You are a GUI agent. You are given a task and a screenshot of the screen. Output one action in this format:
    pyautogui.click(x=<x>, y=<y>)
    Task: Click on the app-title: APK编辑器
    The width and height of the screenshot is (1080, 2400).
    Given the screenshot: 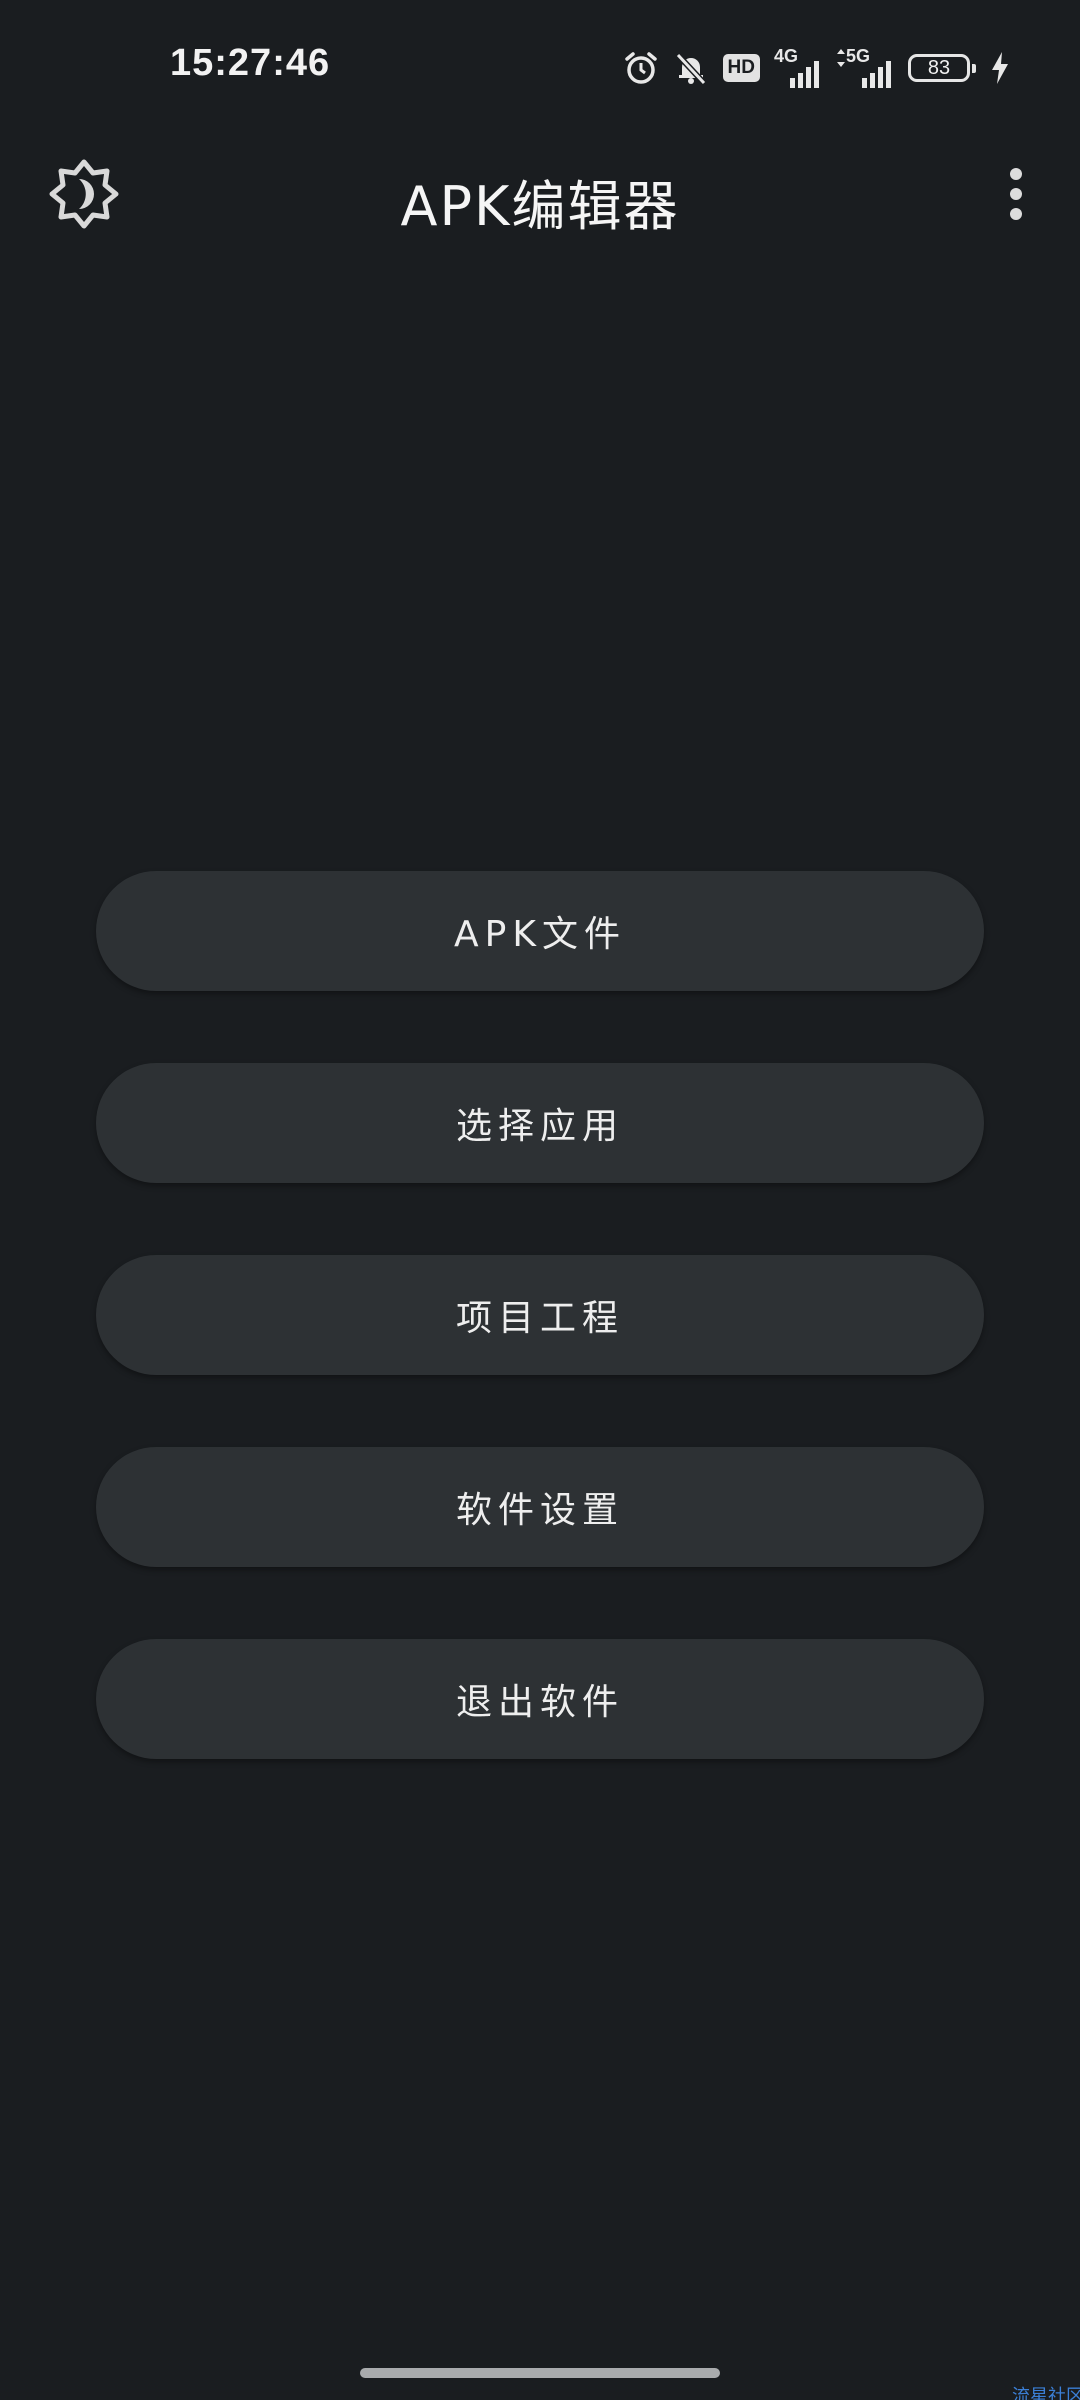 What is the action you would take?
    pyautogui.click(x=540, y=206)
    